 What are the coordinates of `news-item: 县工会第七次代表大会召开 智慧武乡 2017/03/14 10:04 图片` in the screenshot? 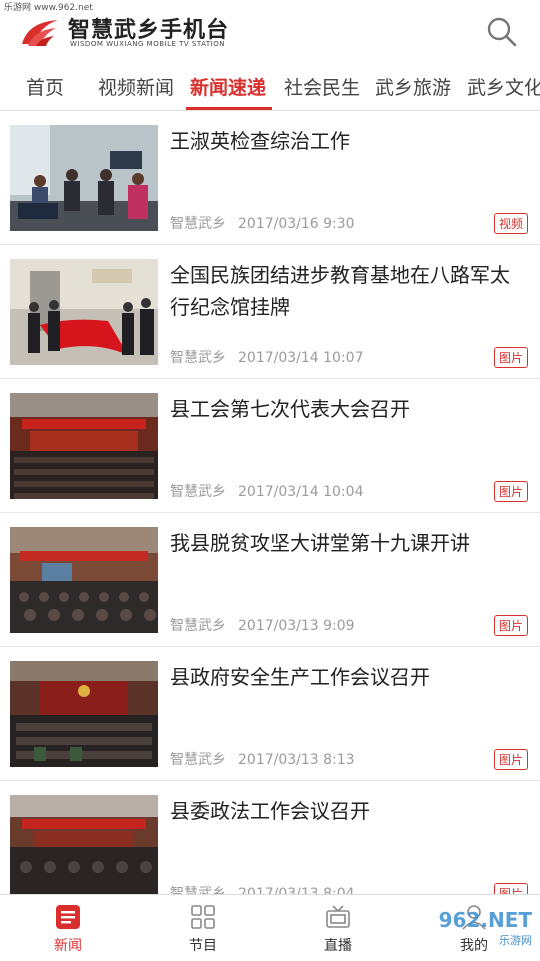 It's located at (270, 446).